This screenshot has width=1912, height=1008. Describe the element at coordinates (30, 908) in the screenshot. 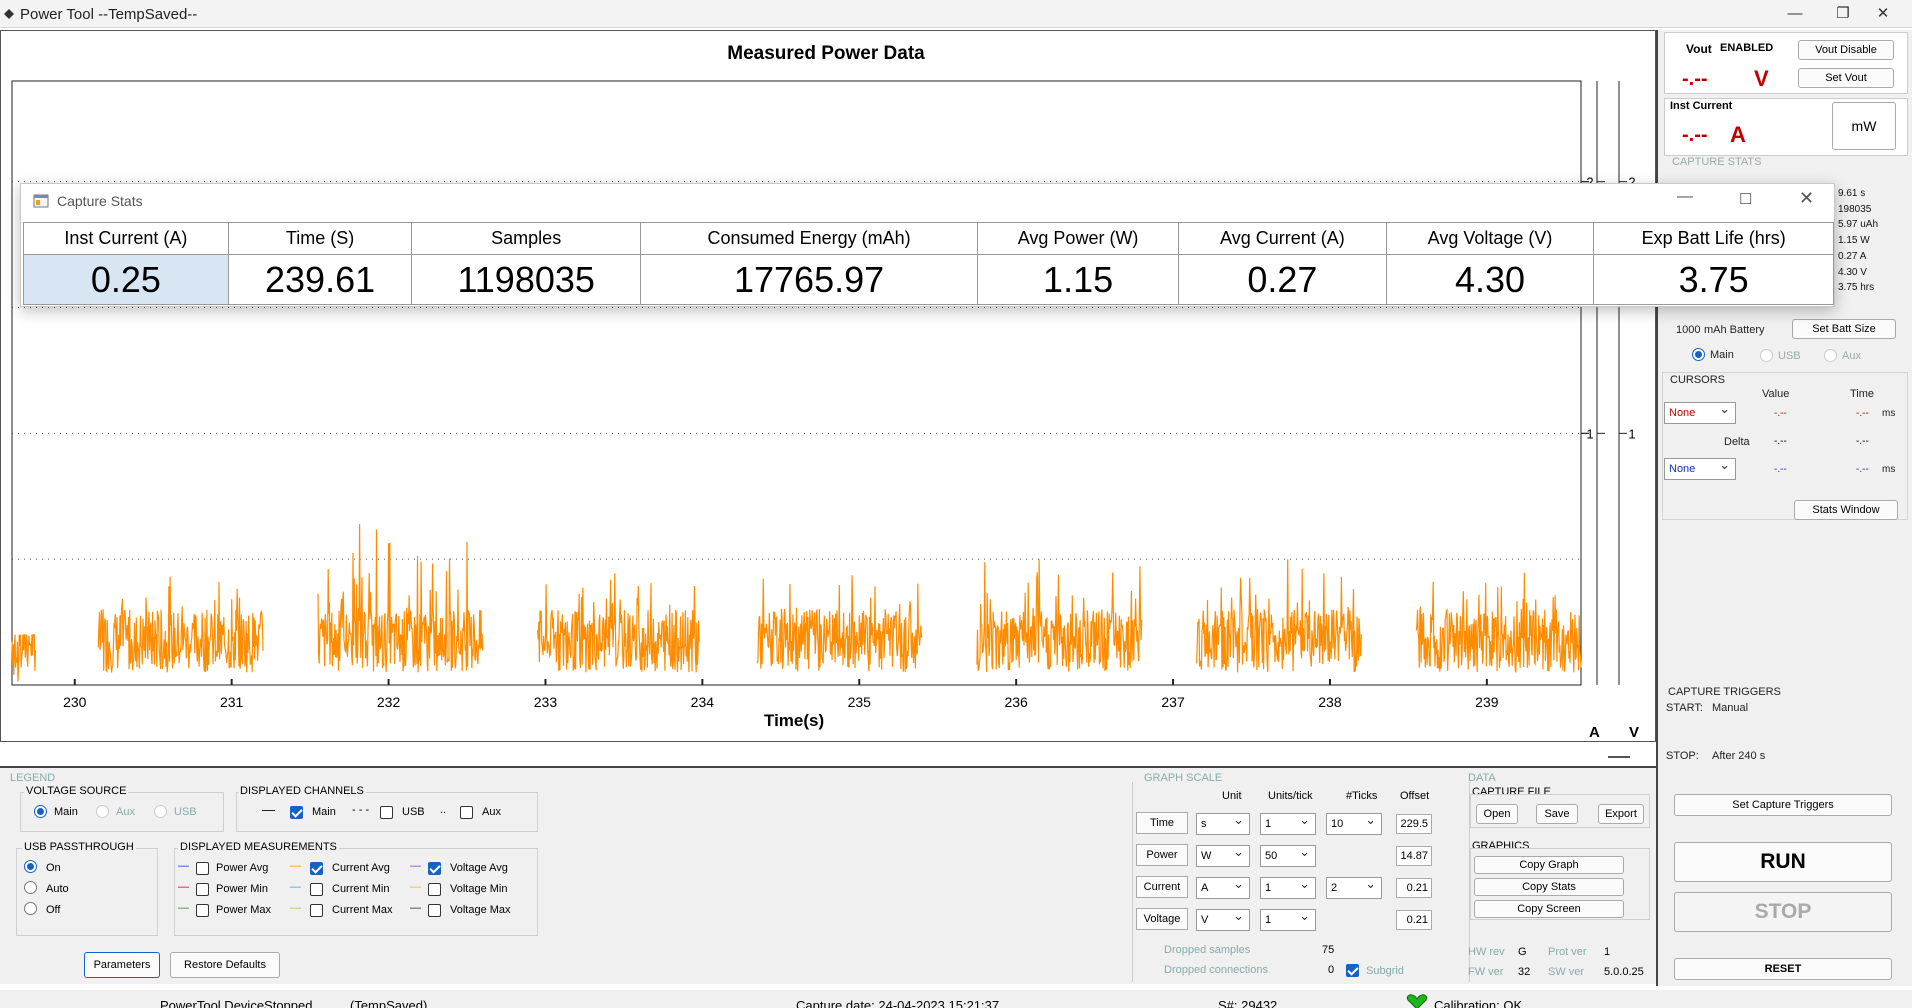

I see `pt-off-radio` at that location.